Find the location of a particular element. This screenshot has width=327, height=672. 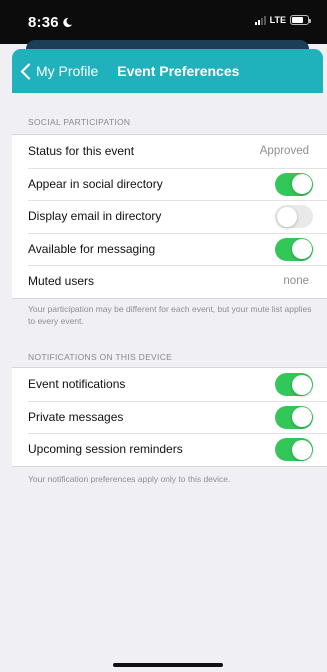

back-button: My Profile is located at coordinates (59, 71).